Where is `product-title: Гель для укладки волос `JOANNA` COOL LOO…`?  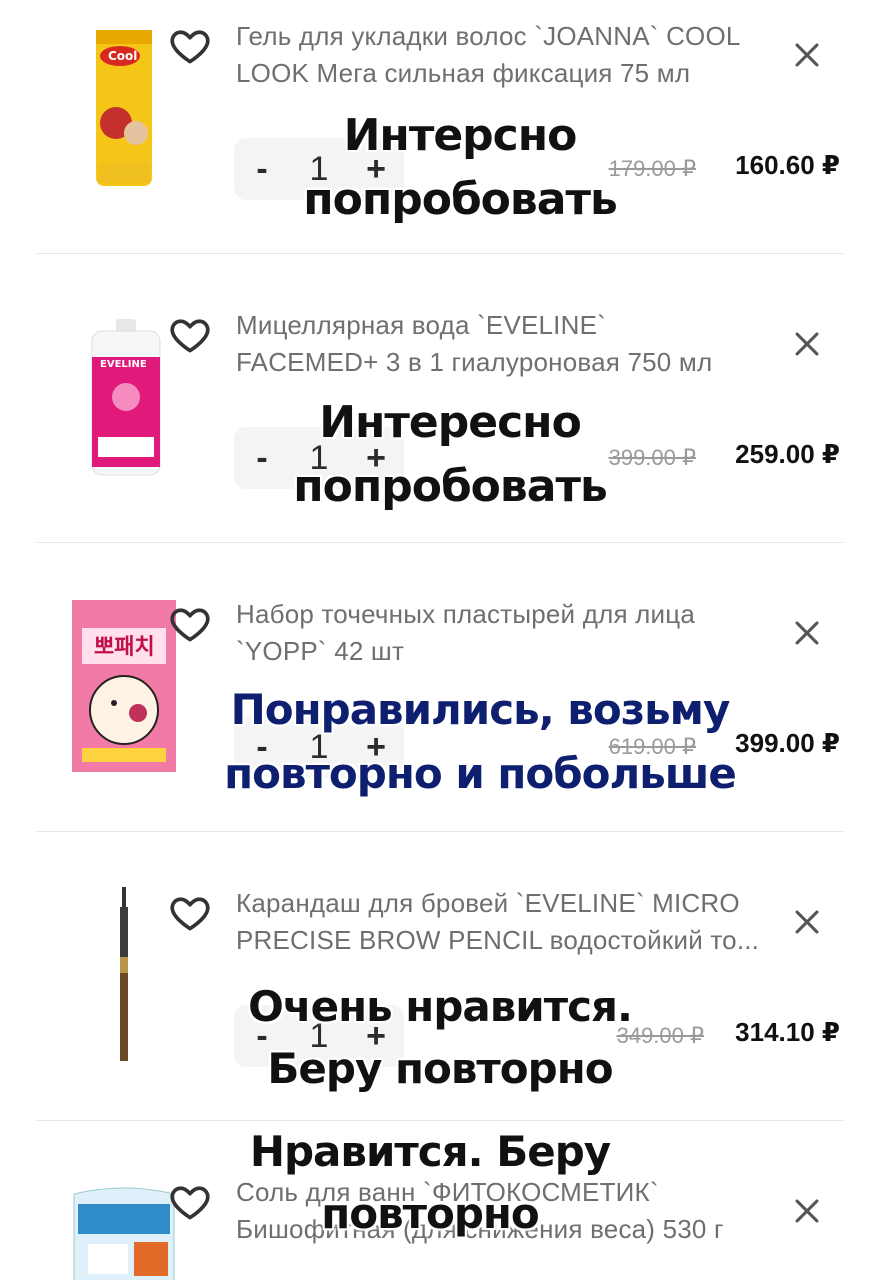
product-title: Гель для укладки волос `JOANNA` COOL LOO… is located at coordinates (506, 55).